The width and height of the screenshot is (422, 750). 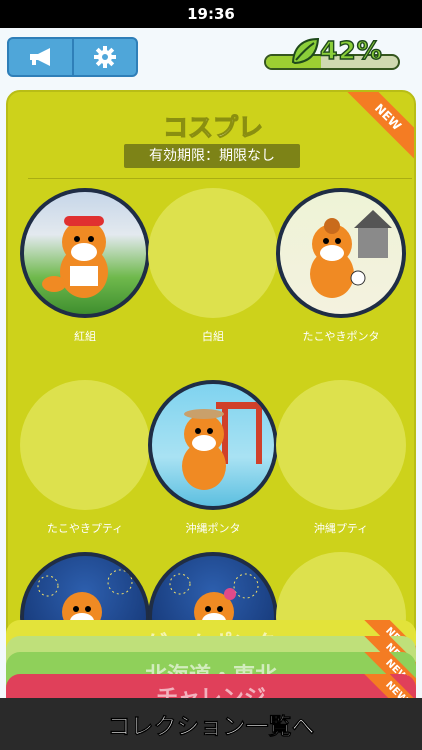 I want to click on gear-icon, so click(x=104, y=57).